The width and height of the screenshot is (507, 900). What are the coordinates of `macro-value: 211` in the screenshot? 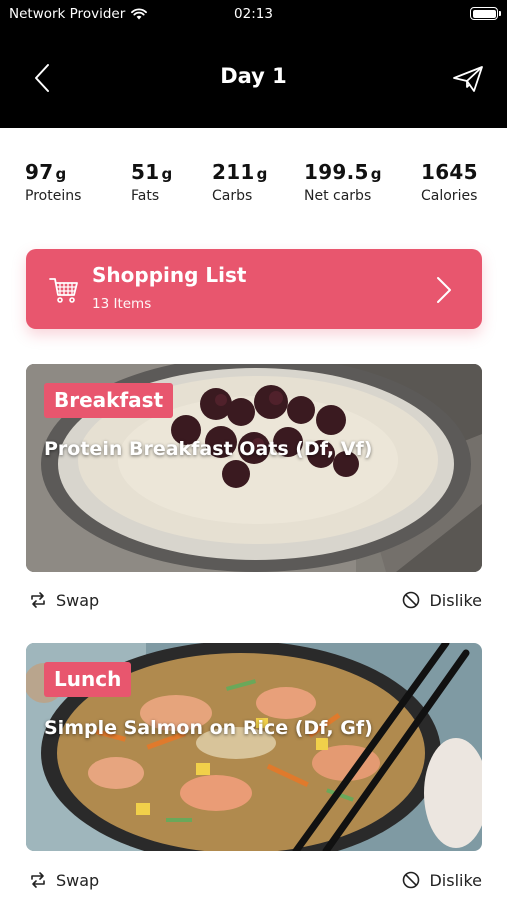 It's located at (233, 172).